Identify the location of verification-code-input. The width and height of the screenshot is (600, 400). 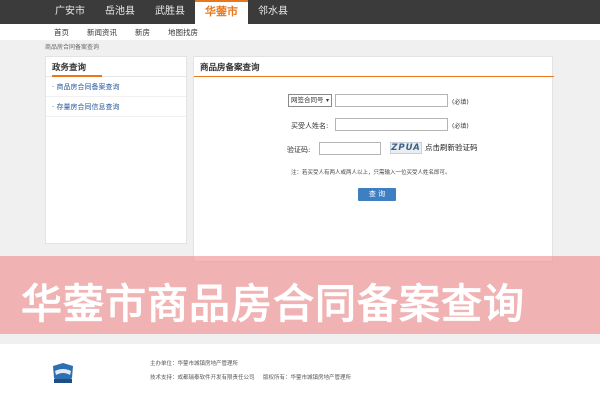
(350, 148).